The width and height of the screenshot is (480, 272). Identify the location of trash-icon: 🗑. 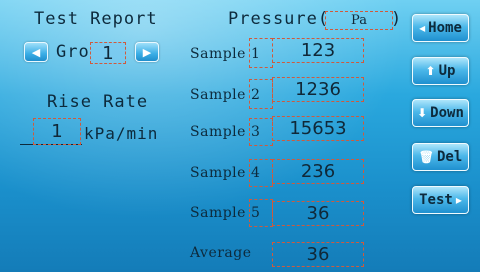
(426, 157).